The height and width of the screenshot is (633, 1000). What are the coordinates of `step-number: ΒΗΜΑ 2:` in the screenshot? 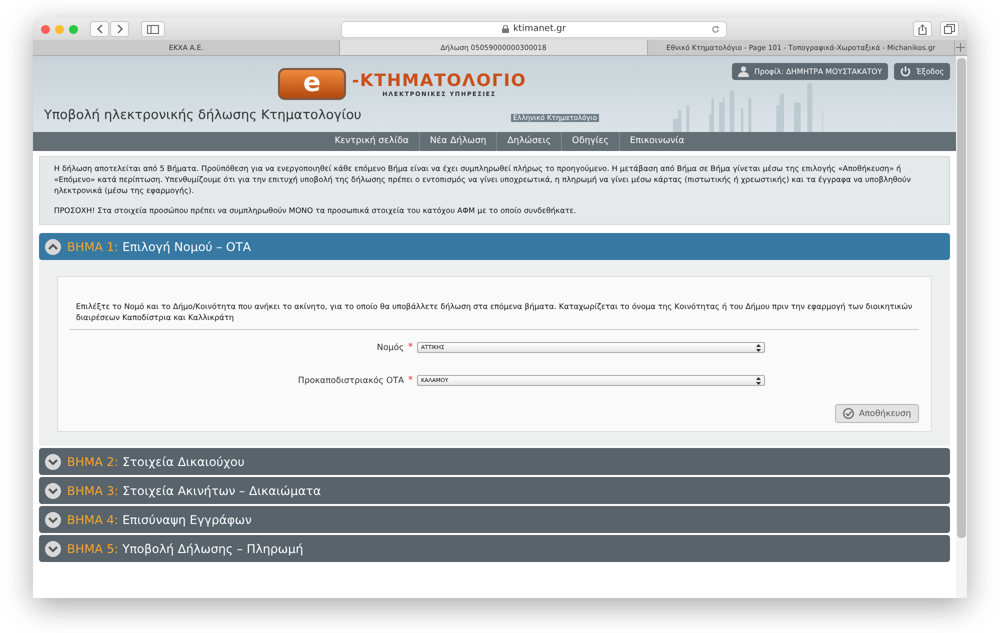 It's located at (92, 461).